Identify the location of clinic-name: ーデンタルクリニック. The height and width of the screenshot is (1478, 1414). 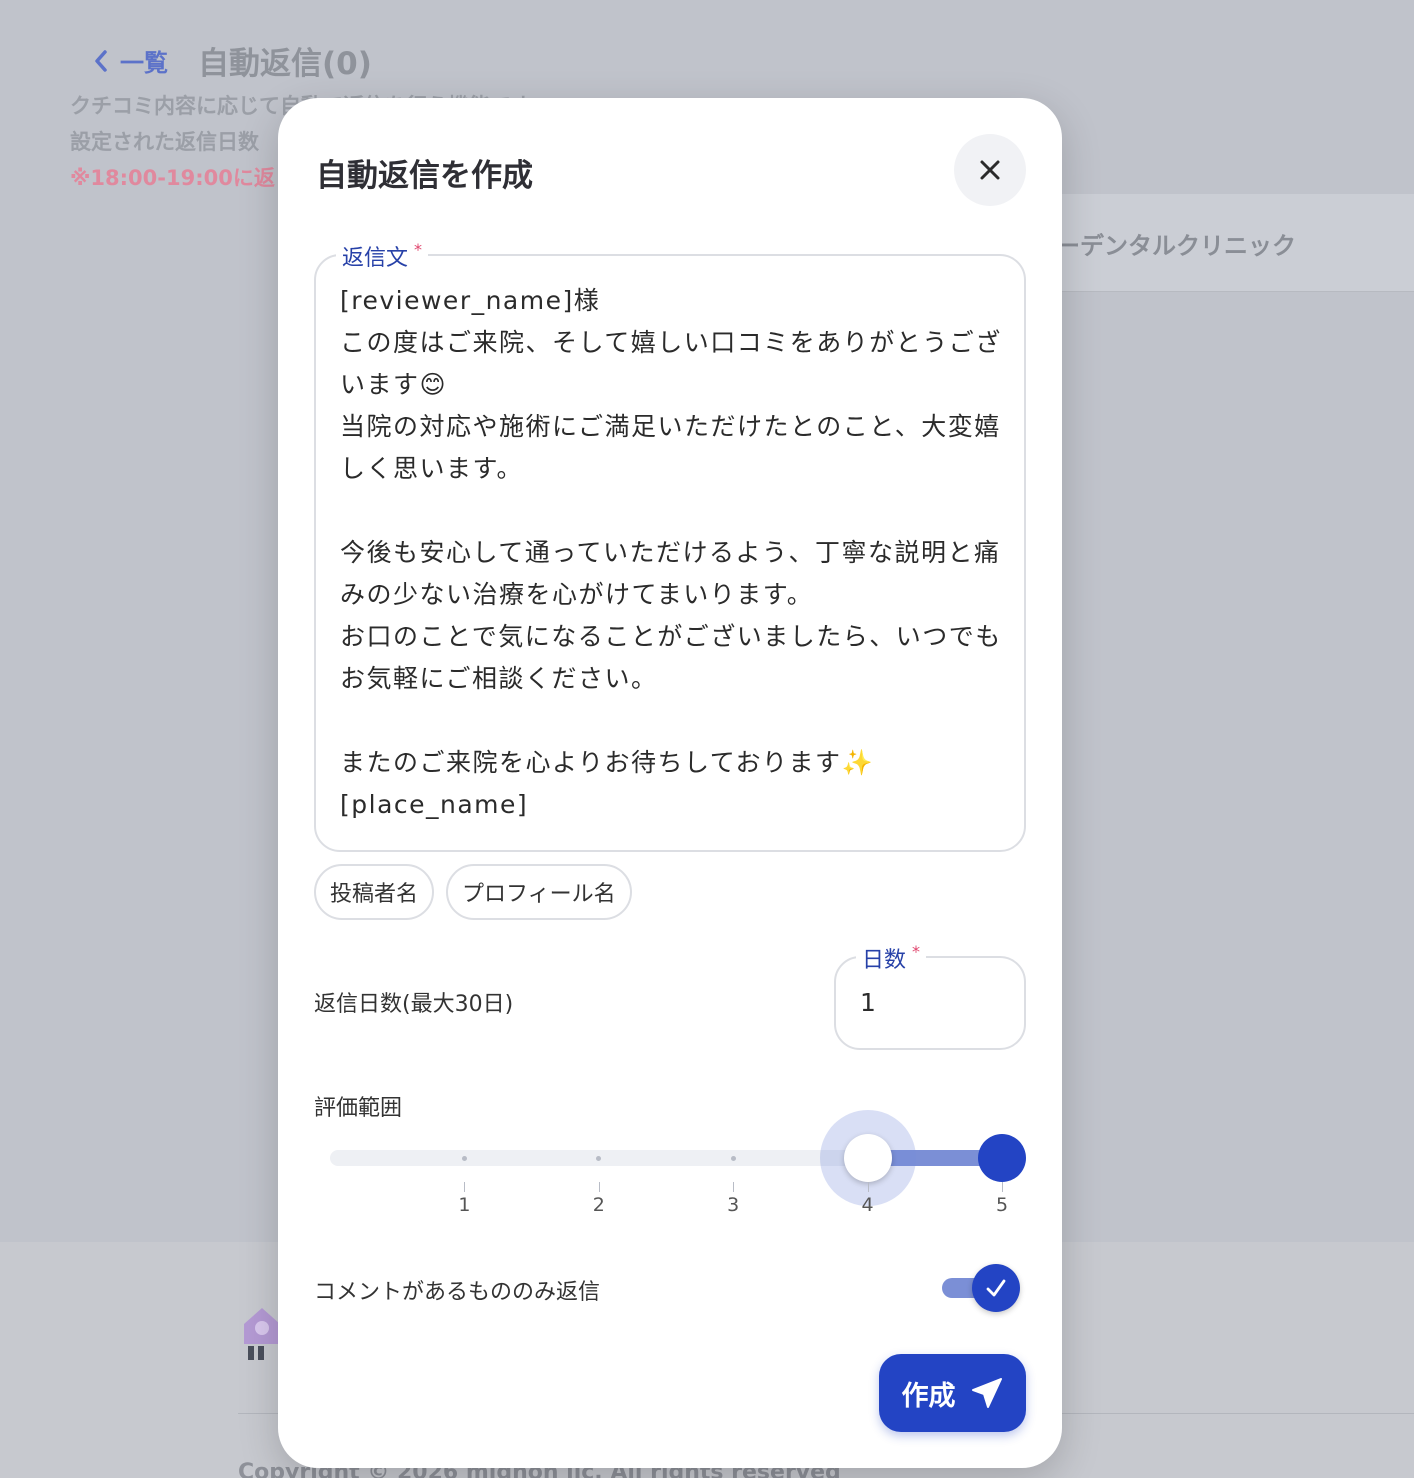
(1176, 243).